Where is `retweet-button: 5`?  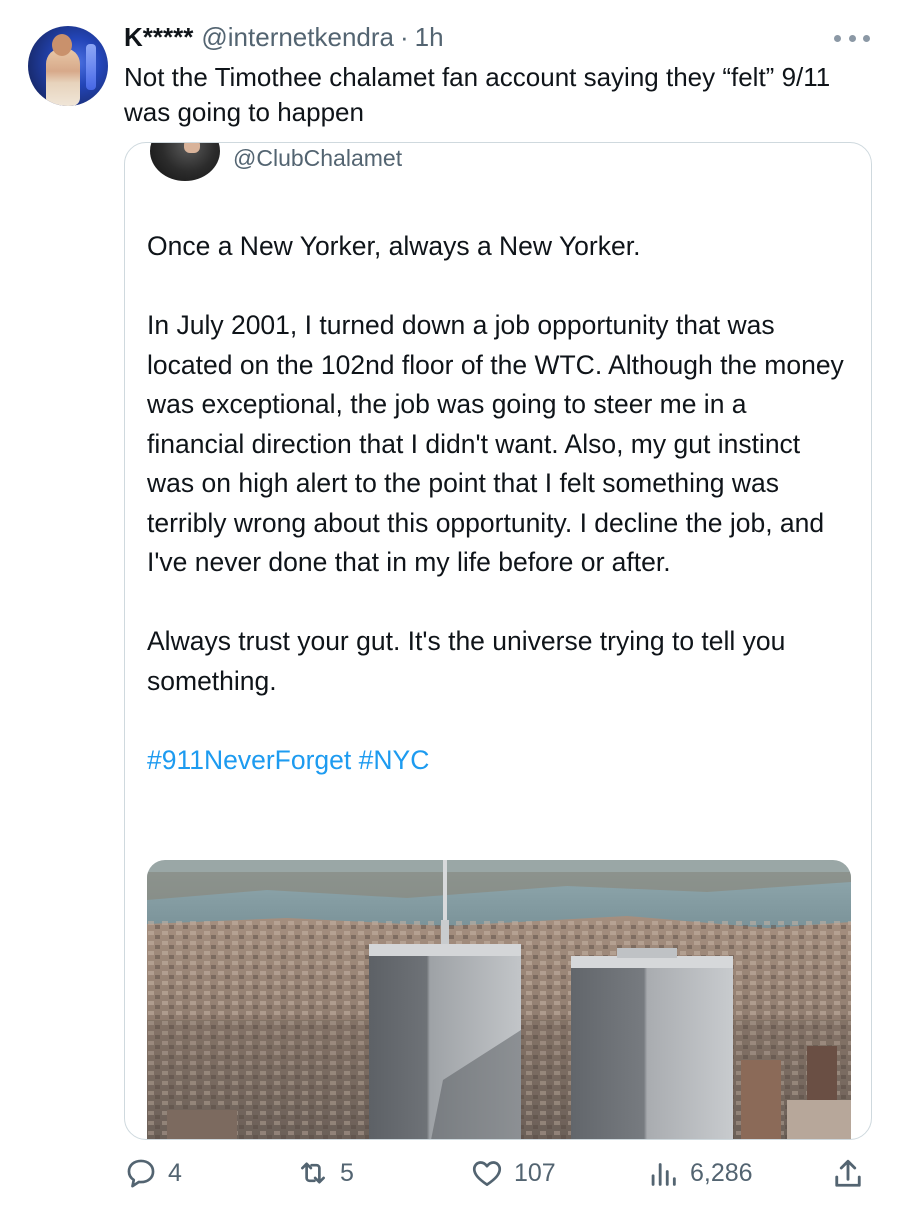 retweet-button: 5 is located at coordinates (325, 1173).